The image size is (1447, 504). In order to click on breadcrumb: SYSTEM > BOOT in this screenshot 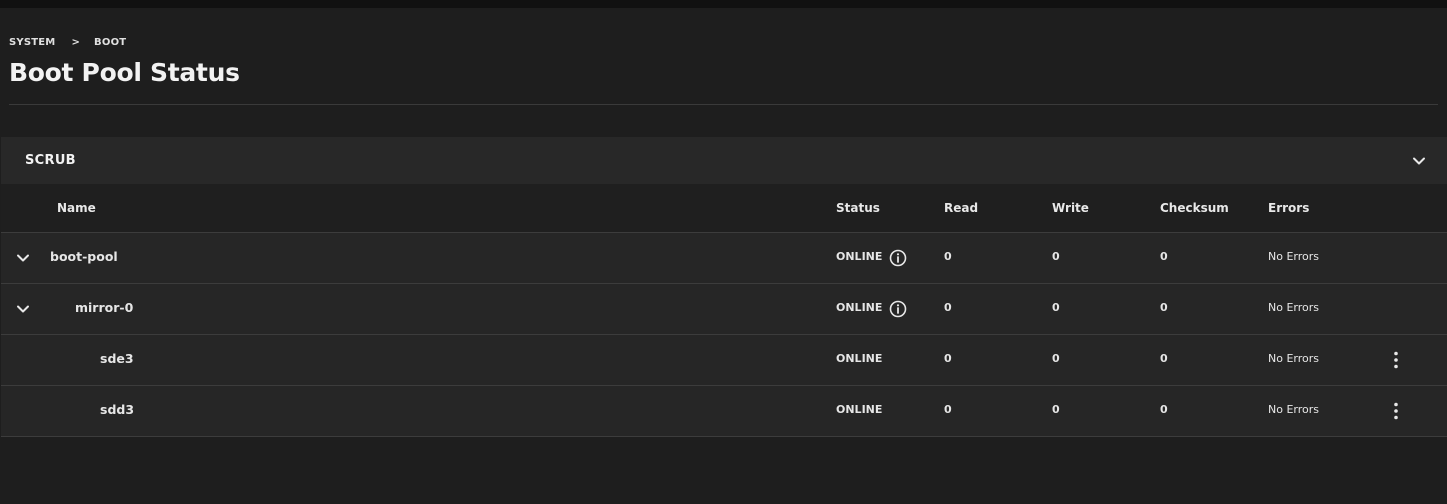, I will do `click(723, 42)`.